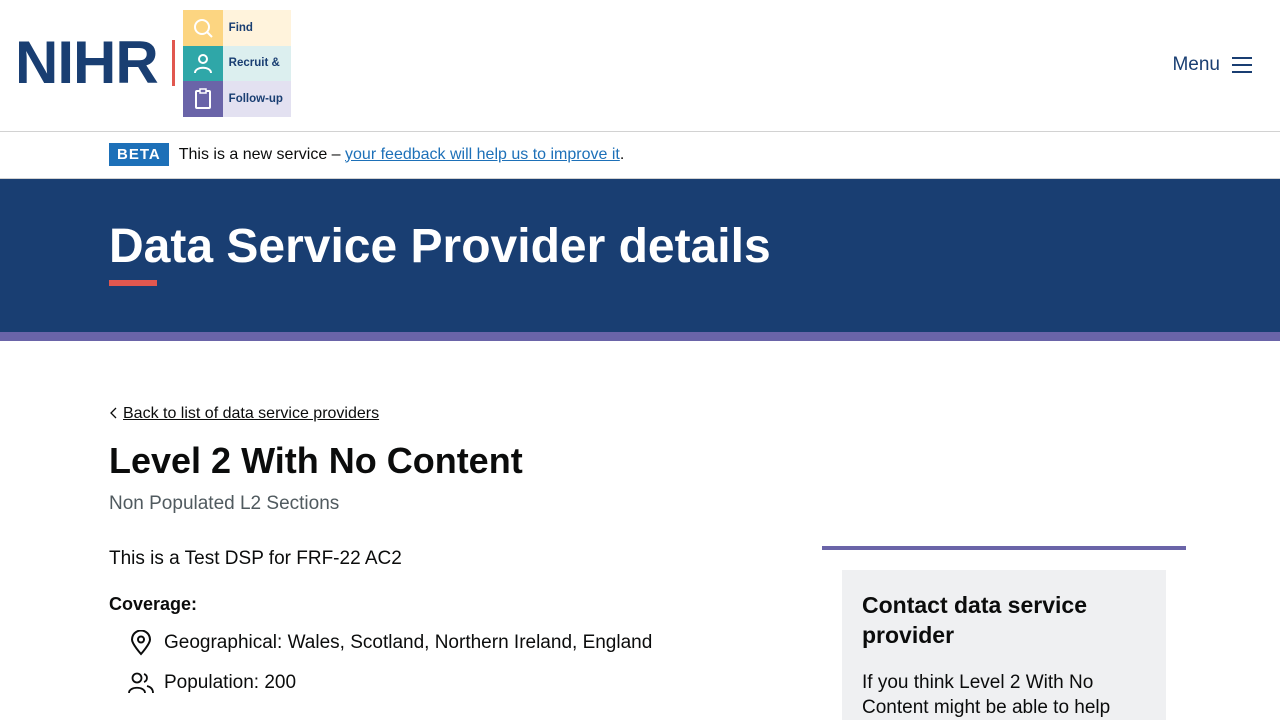  What do you see at coordinates (202, 99) in the screenshot?
I see `clipboard-icon` at bounding box center [202, 99].